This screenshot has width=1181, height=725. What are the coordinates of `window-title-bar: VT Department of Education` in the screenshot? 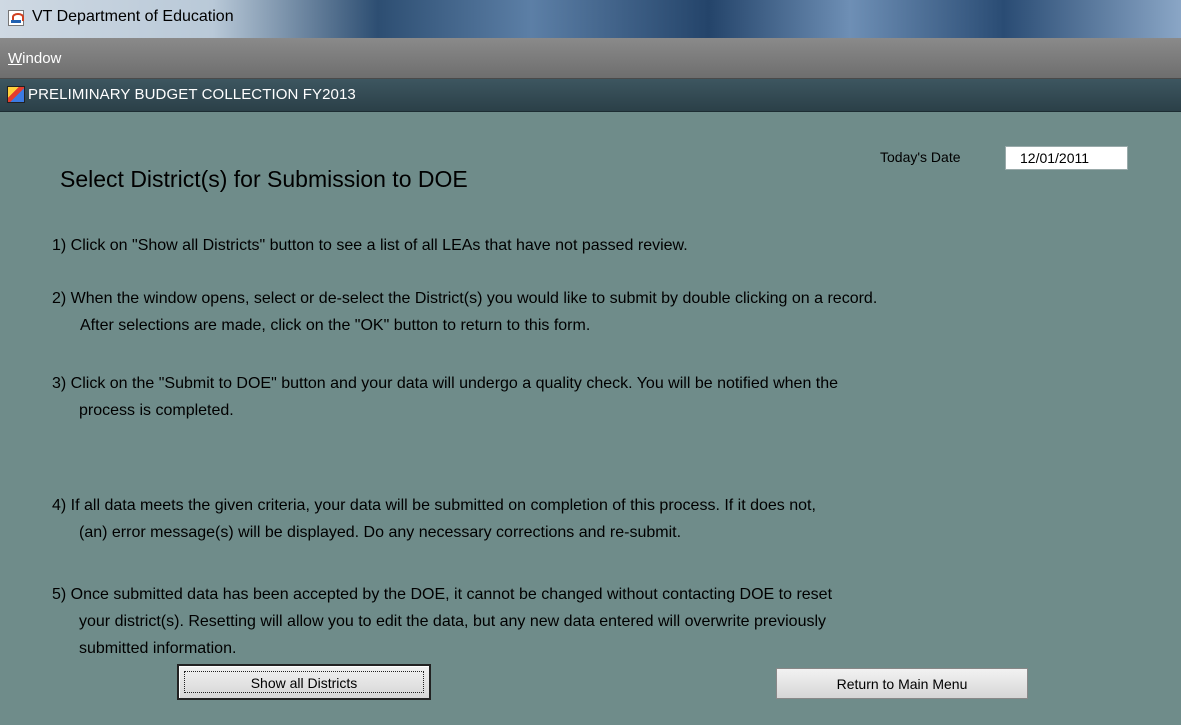 It's located at (590, 19).